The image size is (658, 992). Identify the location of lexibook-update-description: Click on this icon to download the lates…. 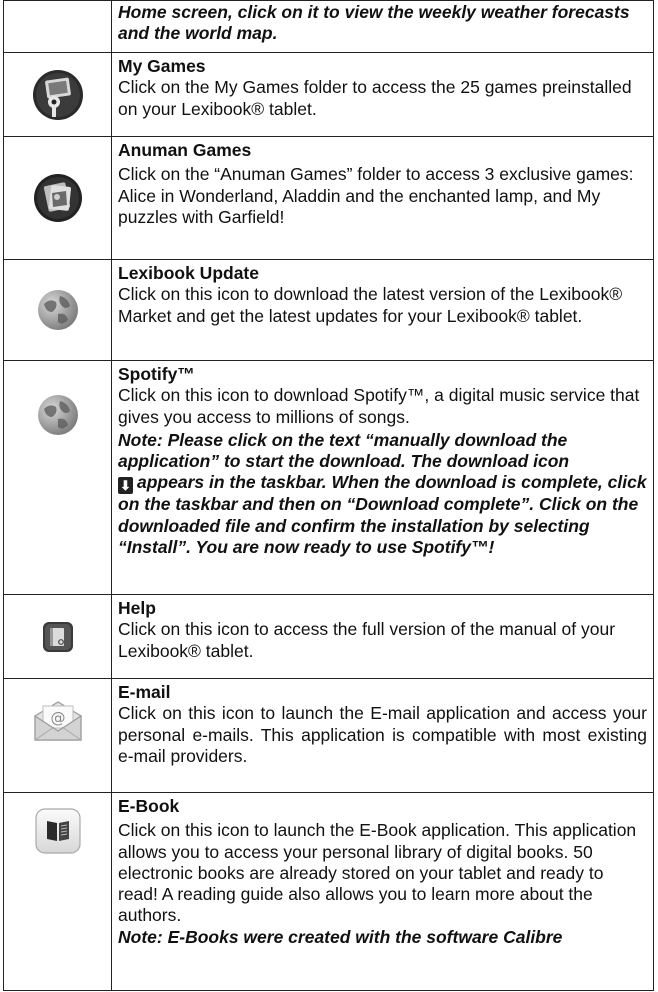
(370, 305).